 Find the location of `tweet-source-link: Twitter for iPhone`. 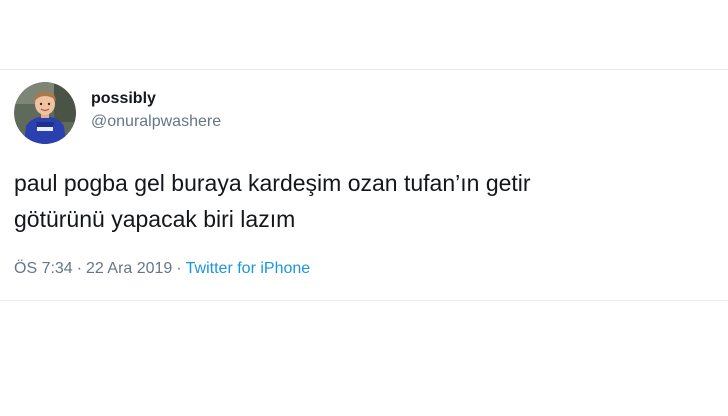

tweet-source-link: Twitter for iPhone is located at coordinates (248, 268).